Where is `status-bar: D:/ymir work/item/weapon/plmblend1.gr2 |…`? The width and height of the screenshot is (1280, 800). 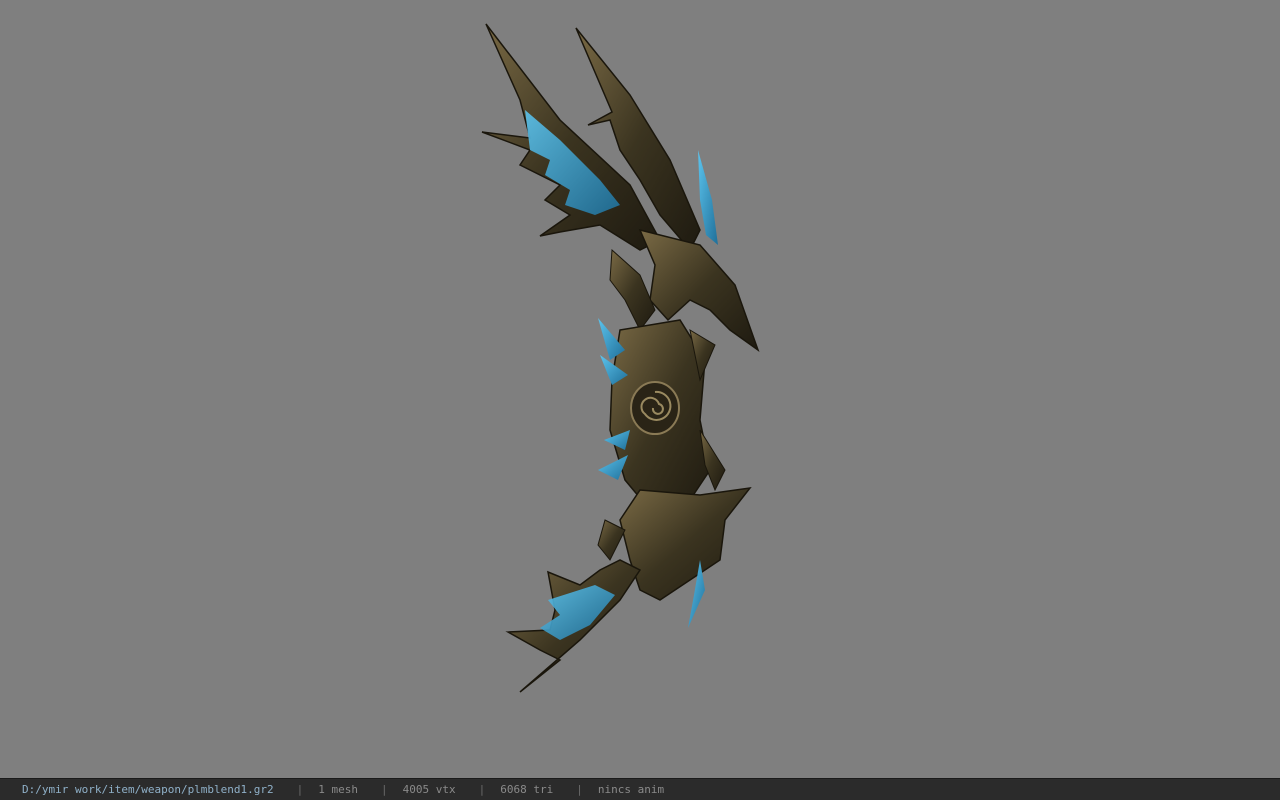 status-bar: D:/ymir work/item/weapon/plmblend1.gr2 |… is located at coordinates (640, 789).